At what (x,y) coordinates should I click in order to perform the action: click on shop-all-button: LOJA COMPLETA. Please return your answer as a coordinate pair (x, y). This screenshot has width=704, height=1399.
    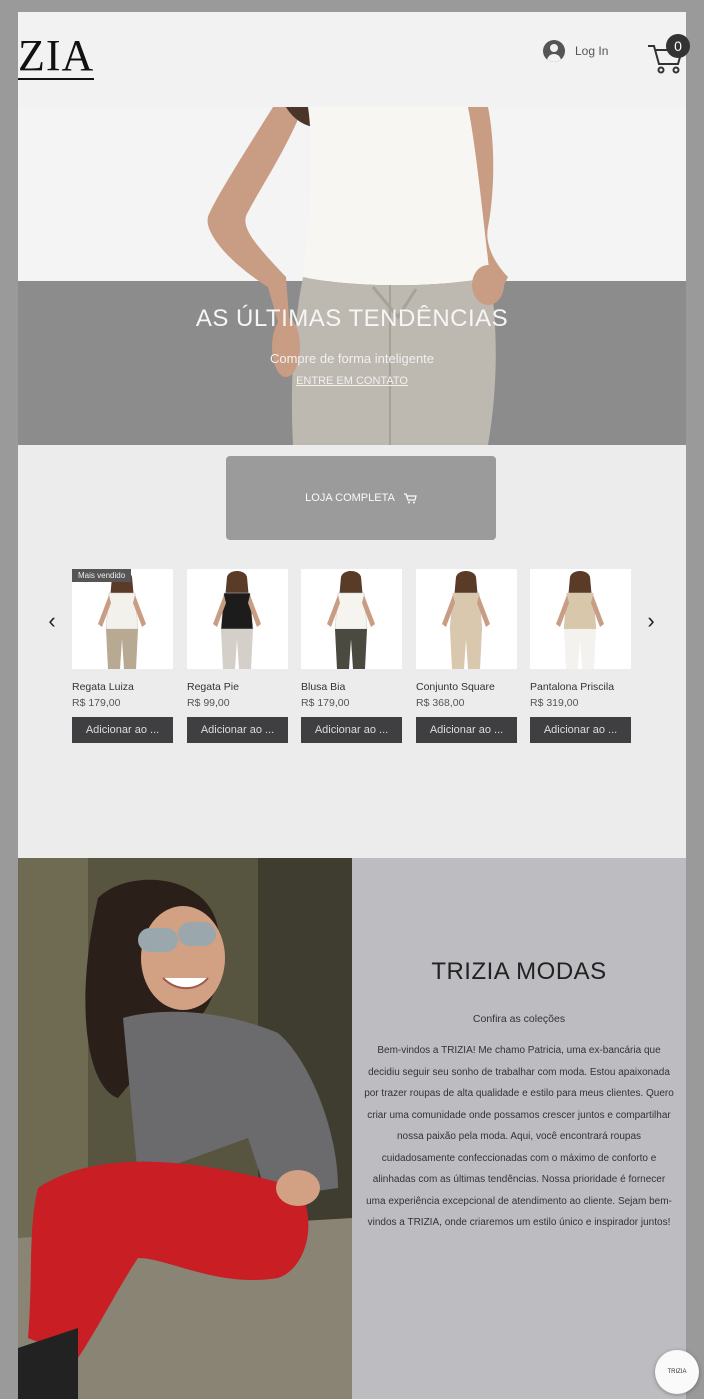
    Looking at the image, I should click on (361, 498).